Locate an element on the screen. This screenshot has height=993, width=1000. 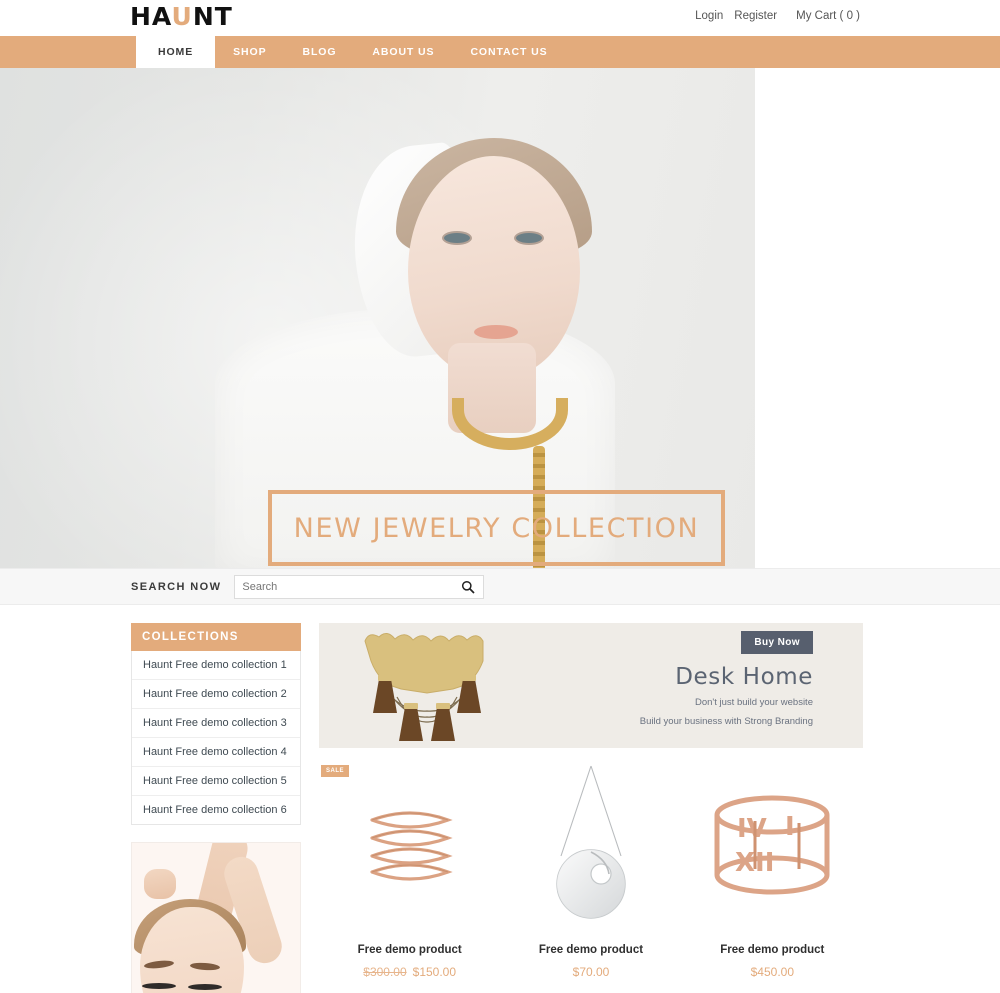
model-eye-right-sidebar is located at coordinates (205, 987).